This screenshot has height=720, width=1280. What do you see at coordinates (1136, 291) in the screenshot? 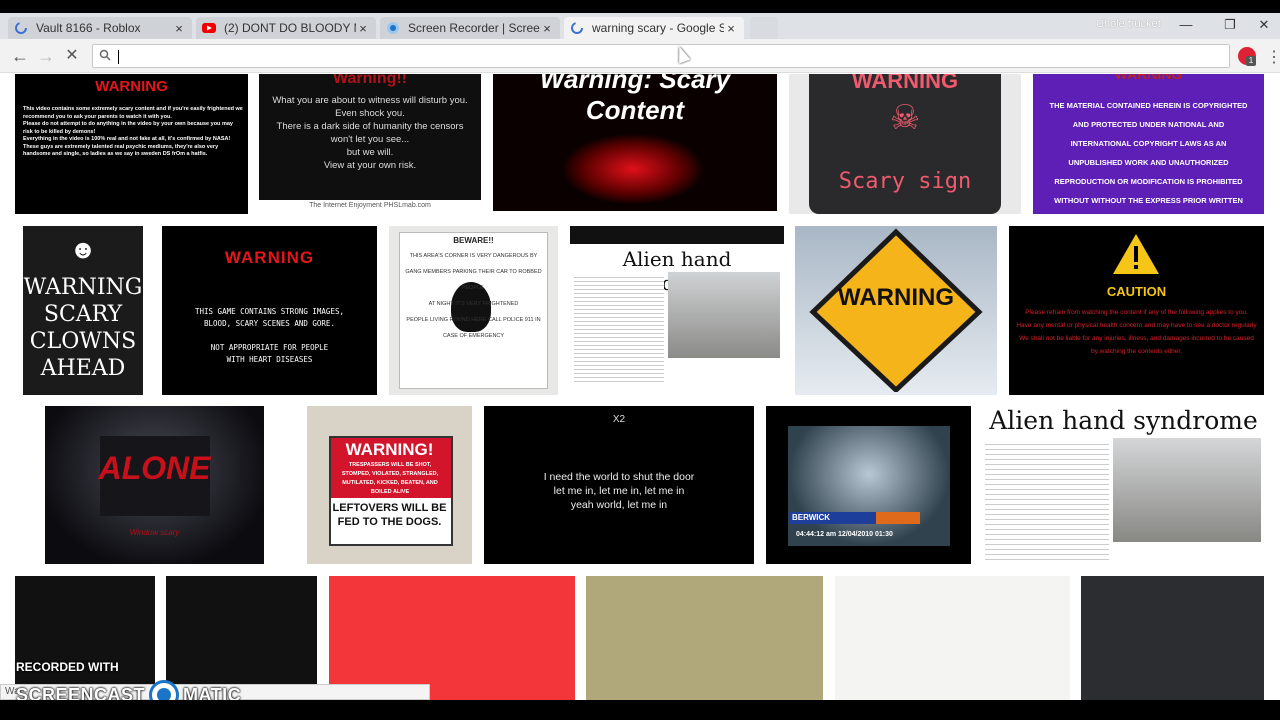
I see `image-title: CAUTION` at bounding box center [1136, 291].